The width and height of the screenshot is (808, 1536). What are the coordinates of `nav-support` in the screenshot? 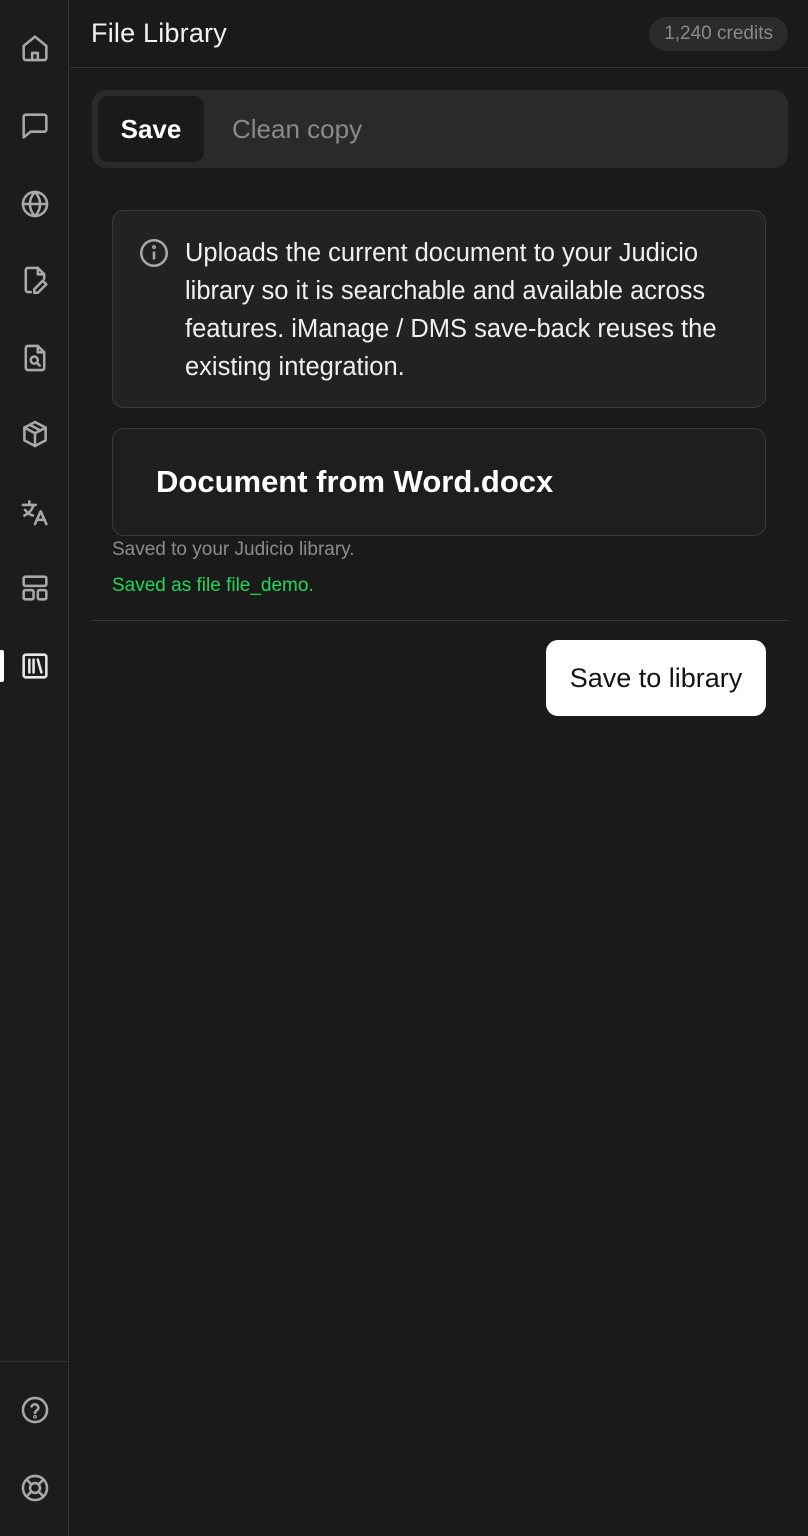 It's located at (34, 1488).